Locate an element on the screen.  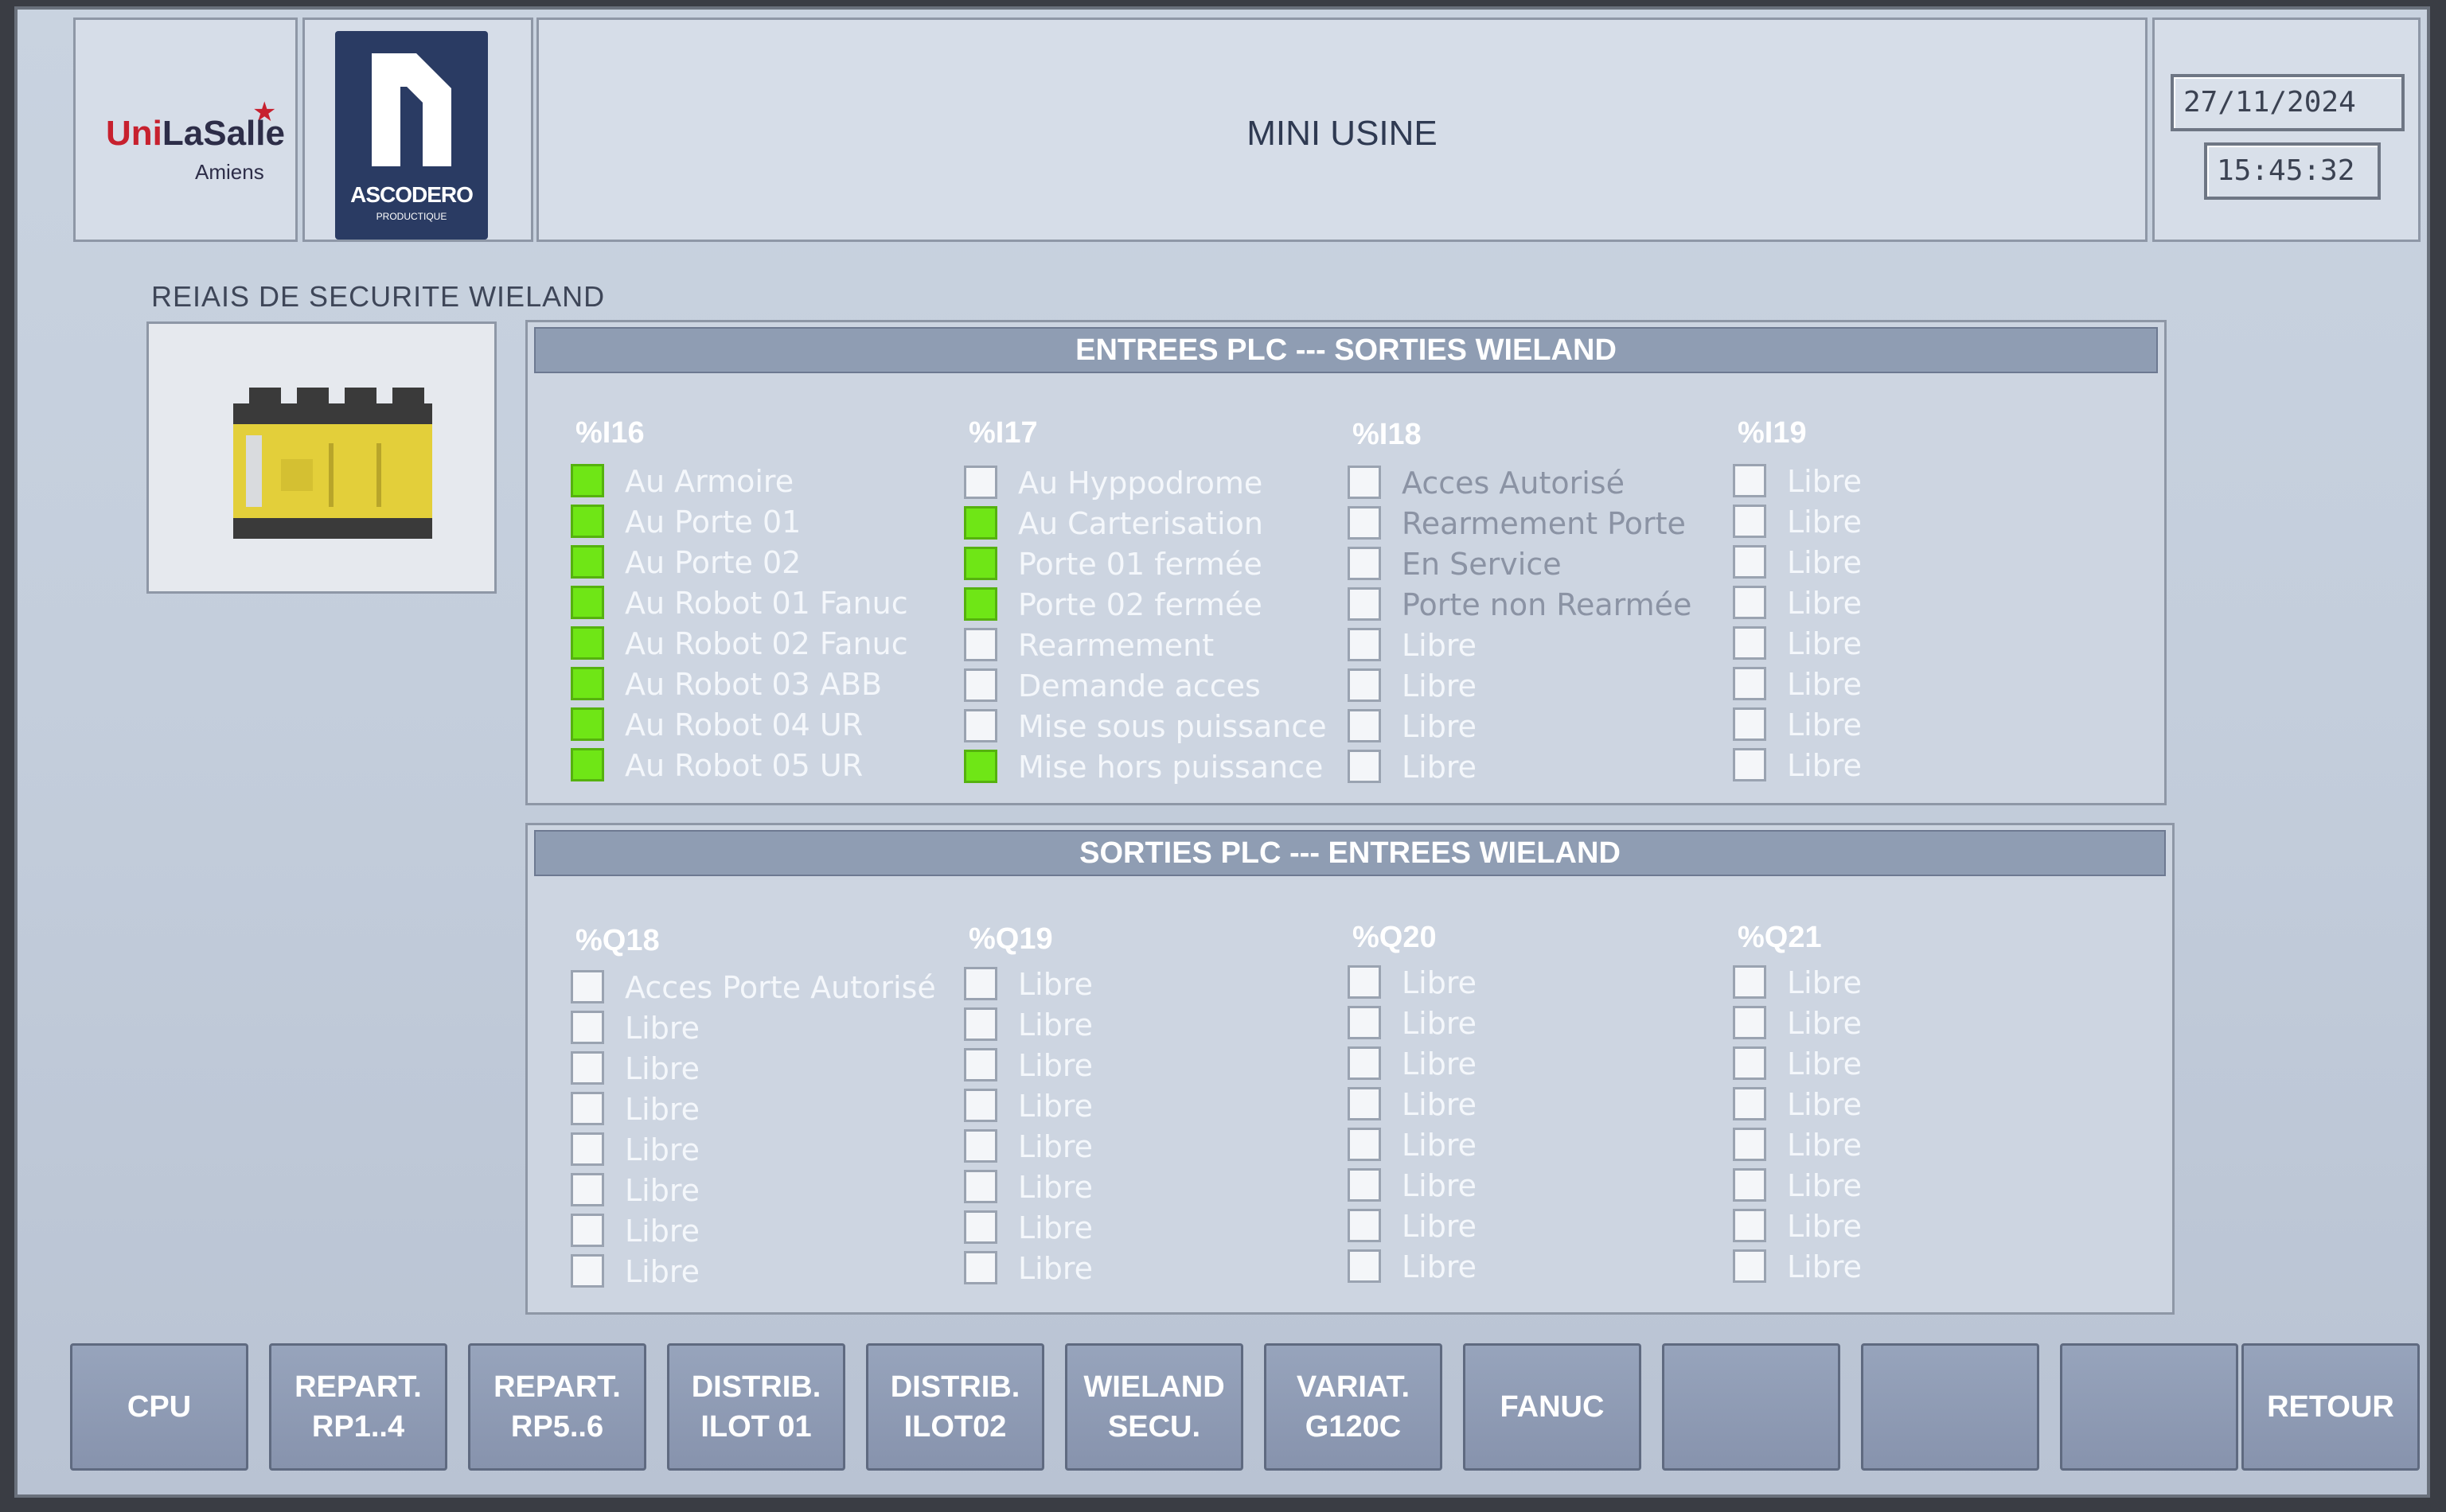
relay-image is located at coordinates (321, 457).